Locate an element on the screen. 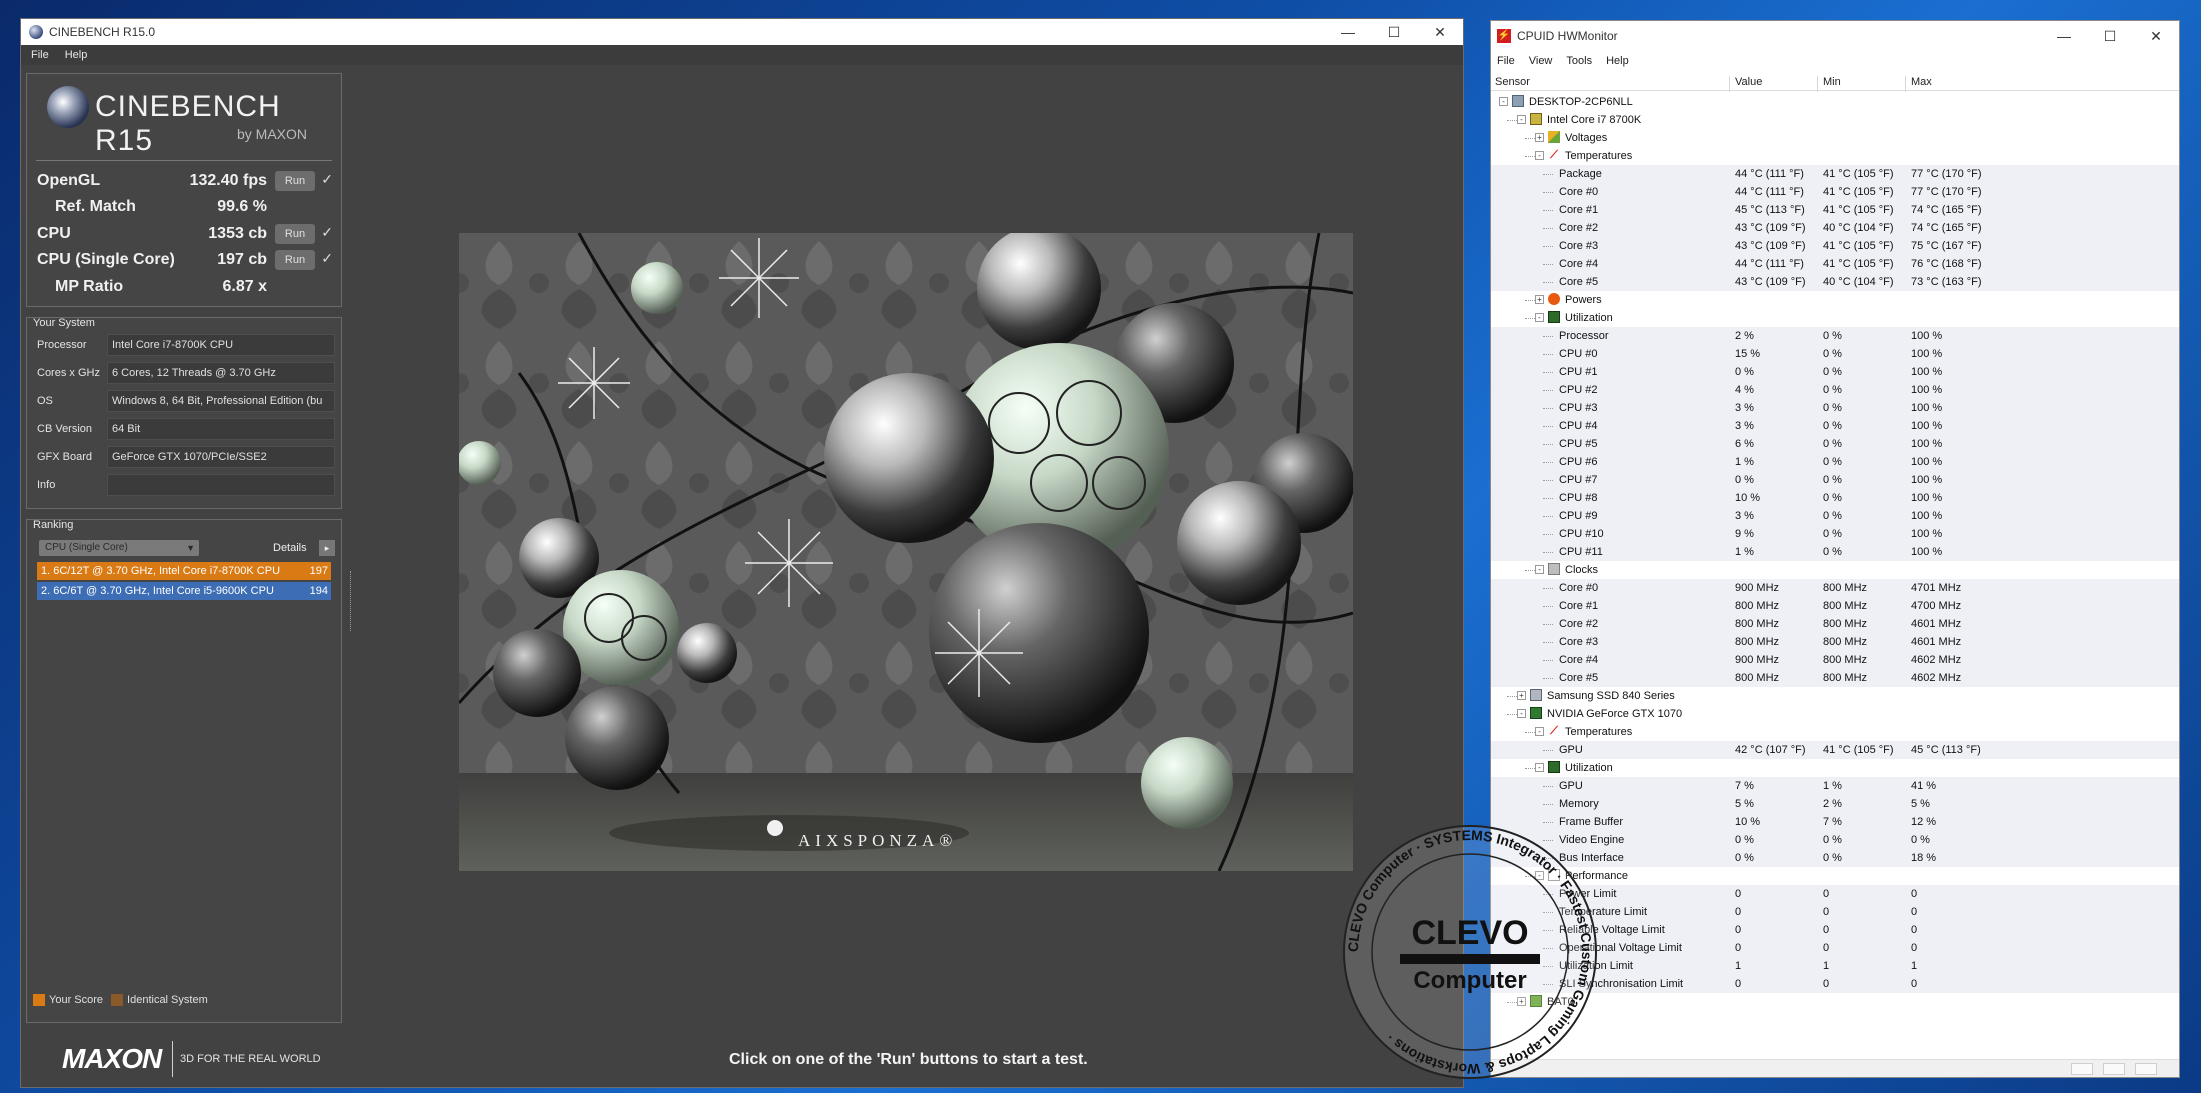  horizontal-scrollbar is located at coordinates (1835, 1068).